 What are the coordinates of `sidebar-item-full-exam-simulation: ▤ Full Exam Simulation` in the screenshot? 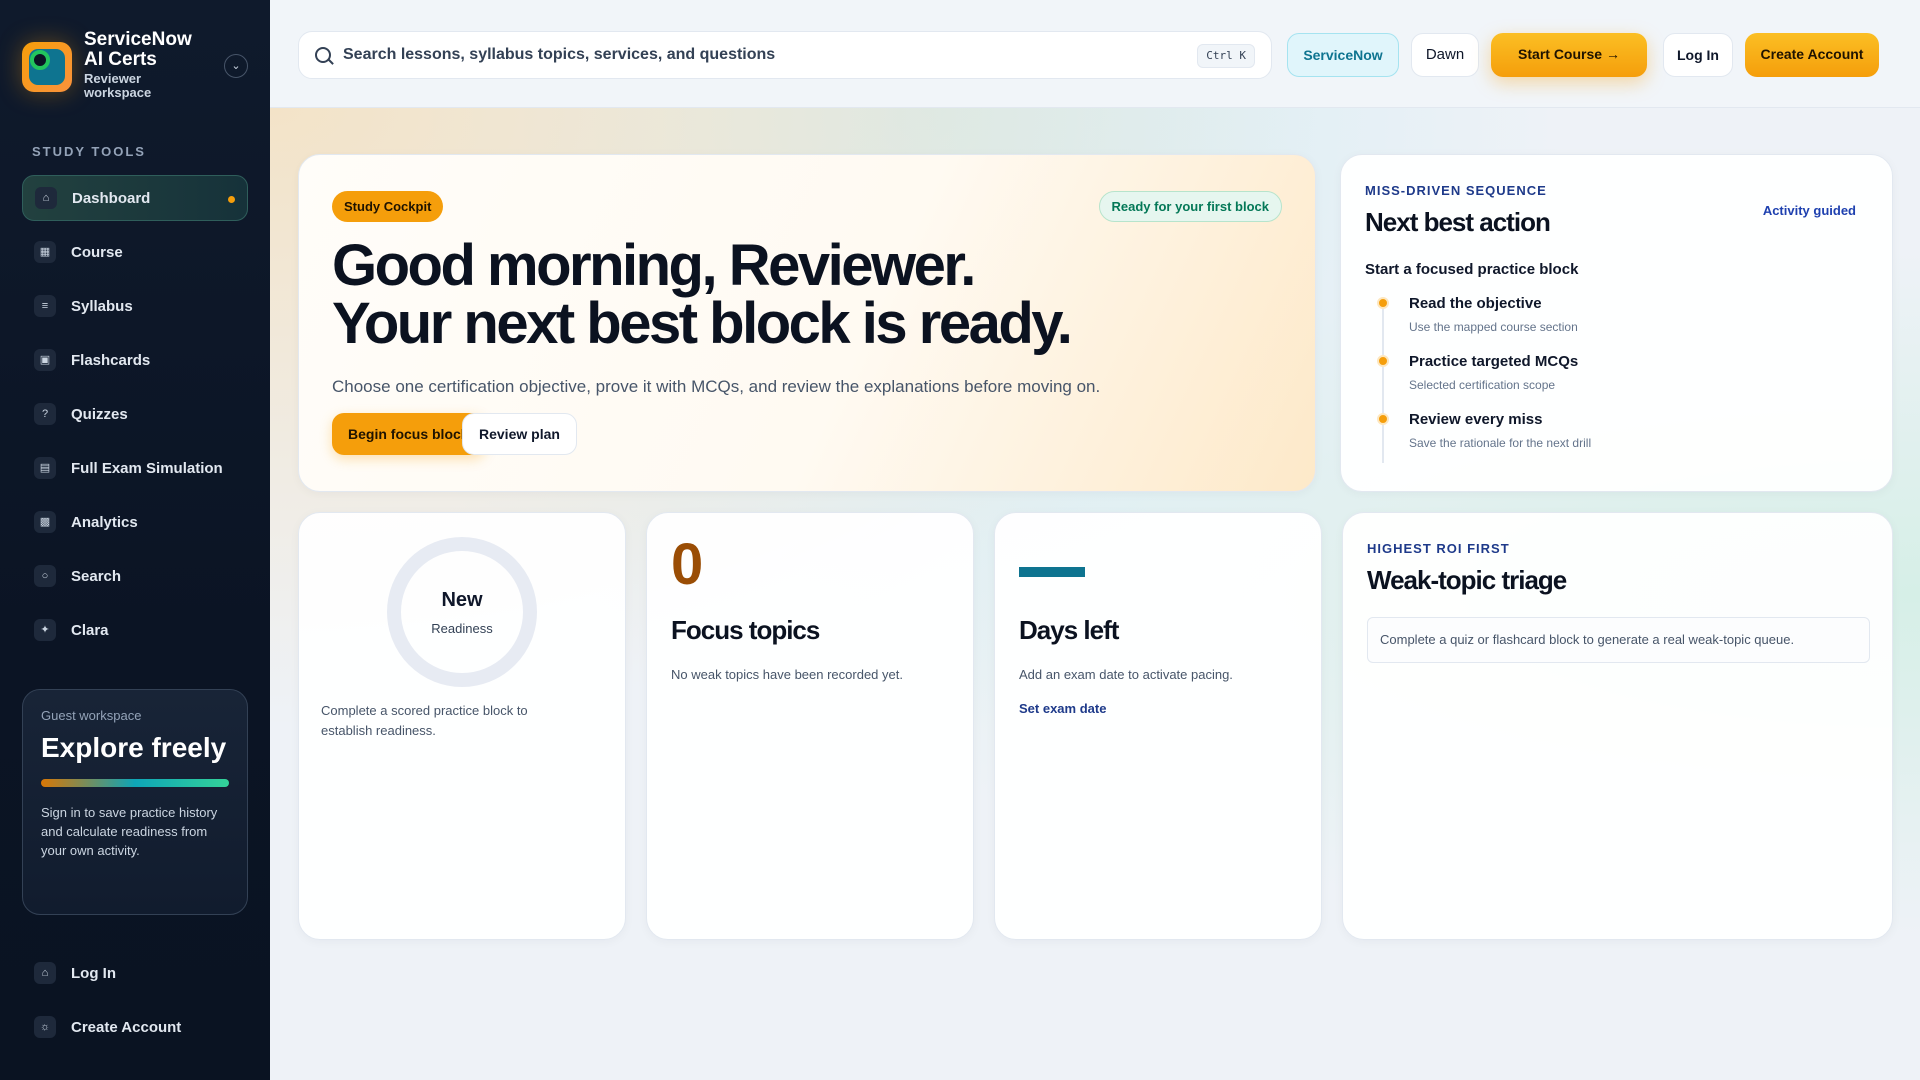 It's located at (135, 468).